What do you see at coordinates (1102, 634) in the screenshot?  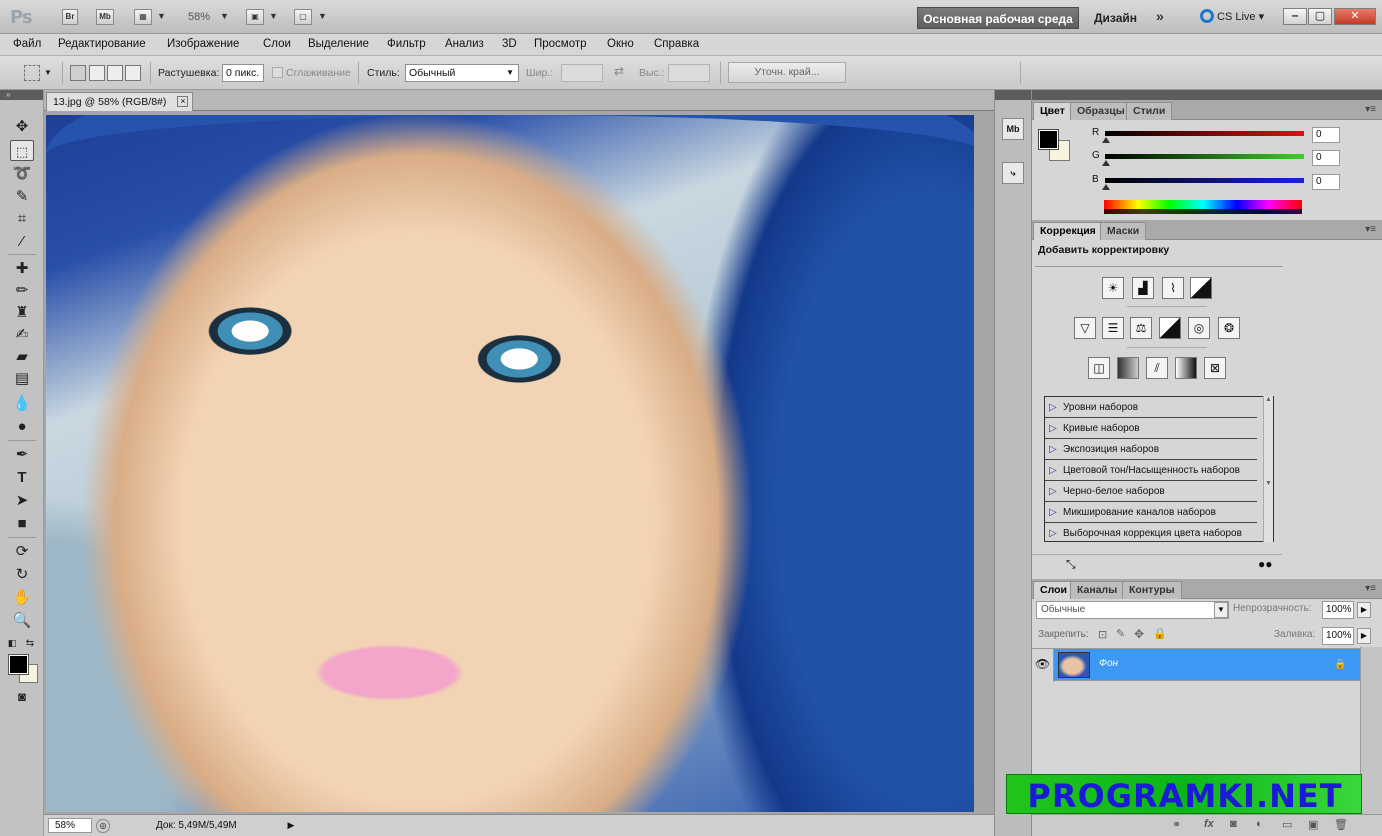 I see `lock-transparency-icon: ⊡` at bounding box center [1102, 634].